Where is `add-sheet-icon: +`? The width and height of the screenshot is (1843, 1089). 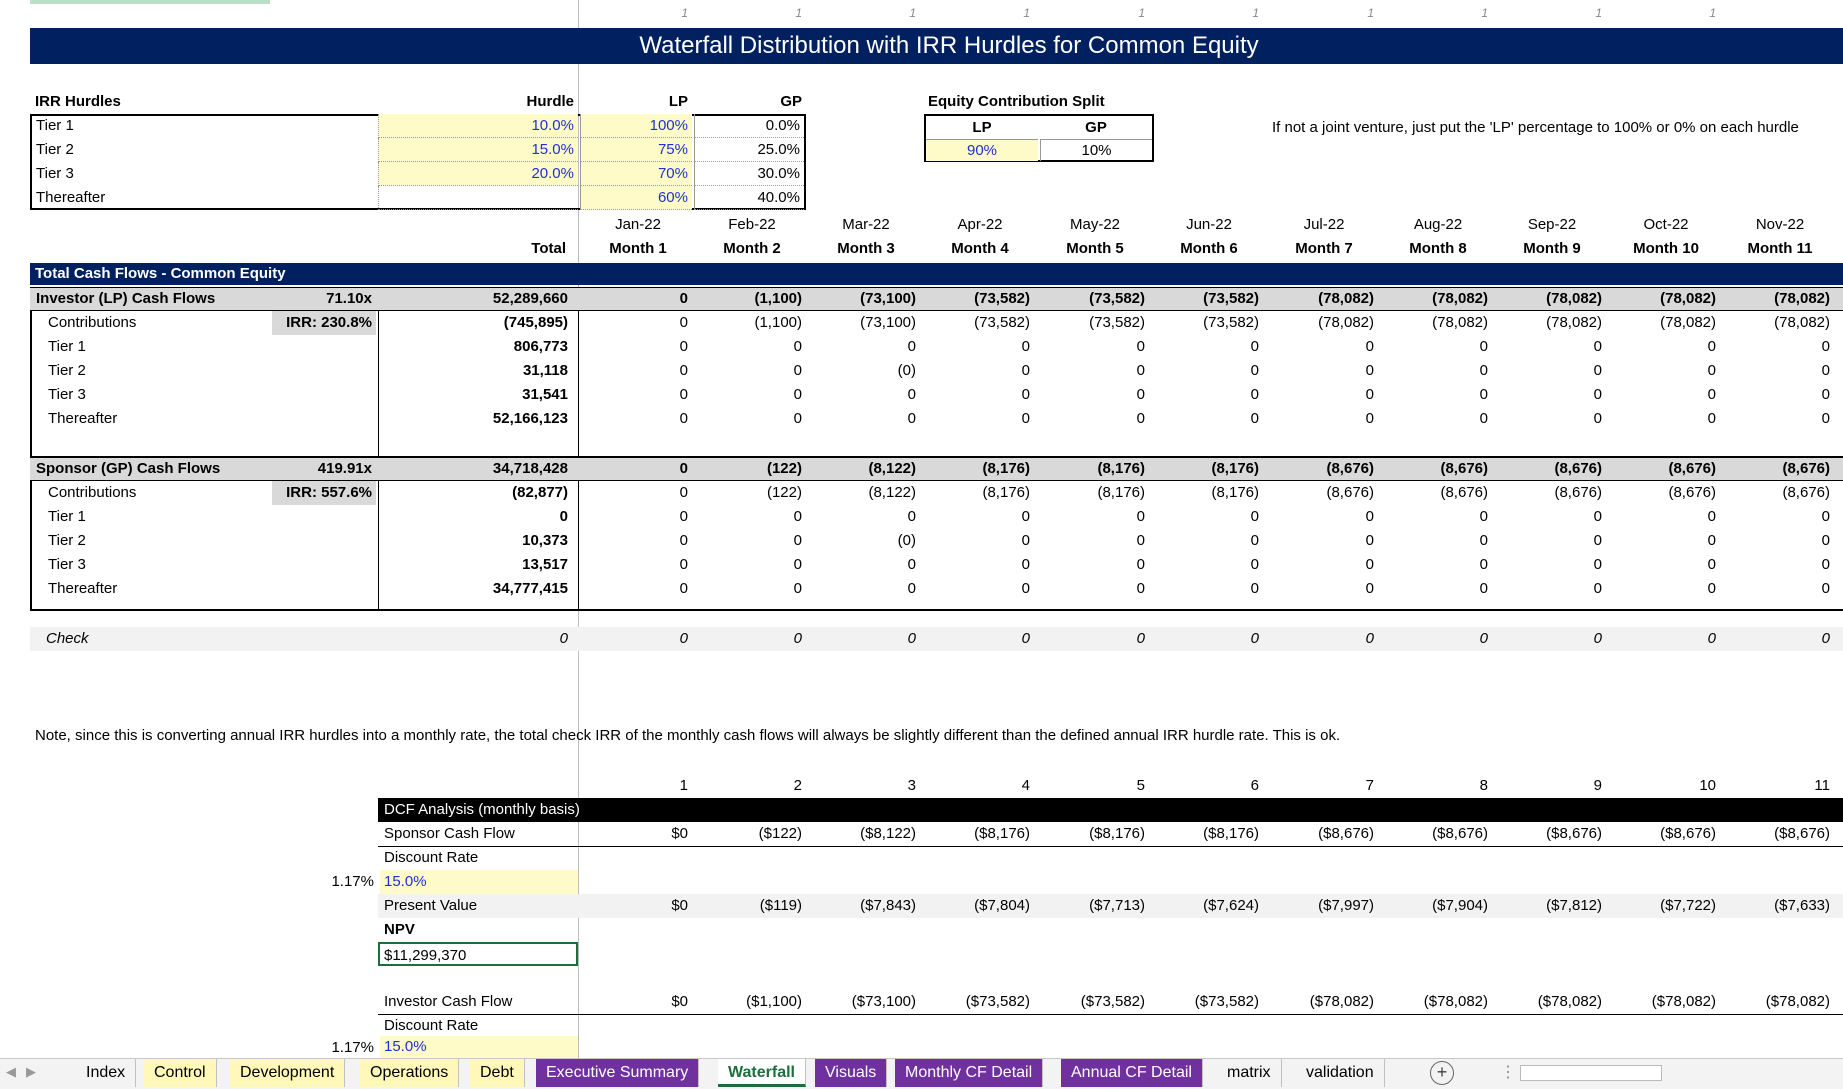
add-sheet-icon: + is located at coordinates (1442, 1073).